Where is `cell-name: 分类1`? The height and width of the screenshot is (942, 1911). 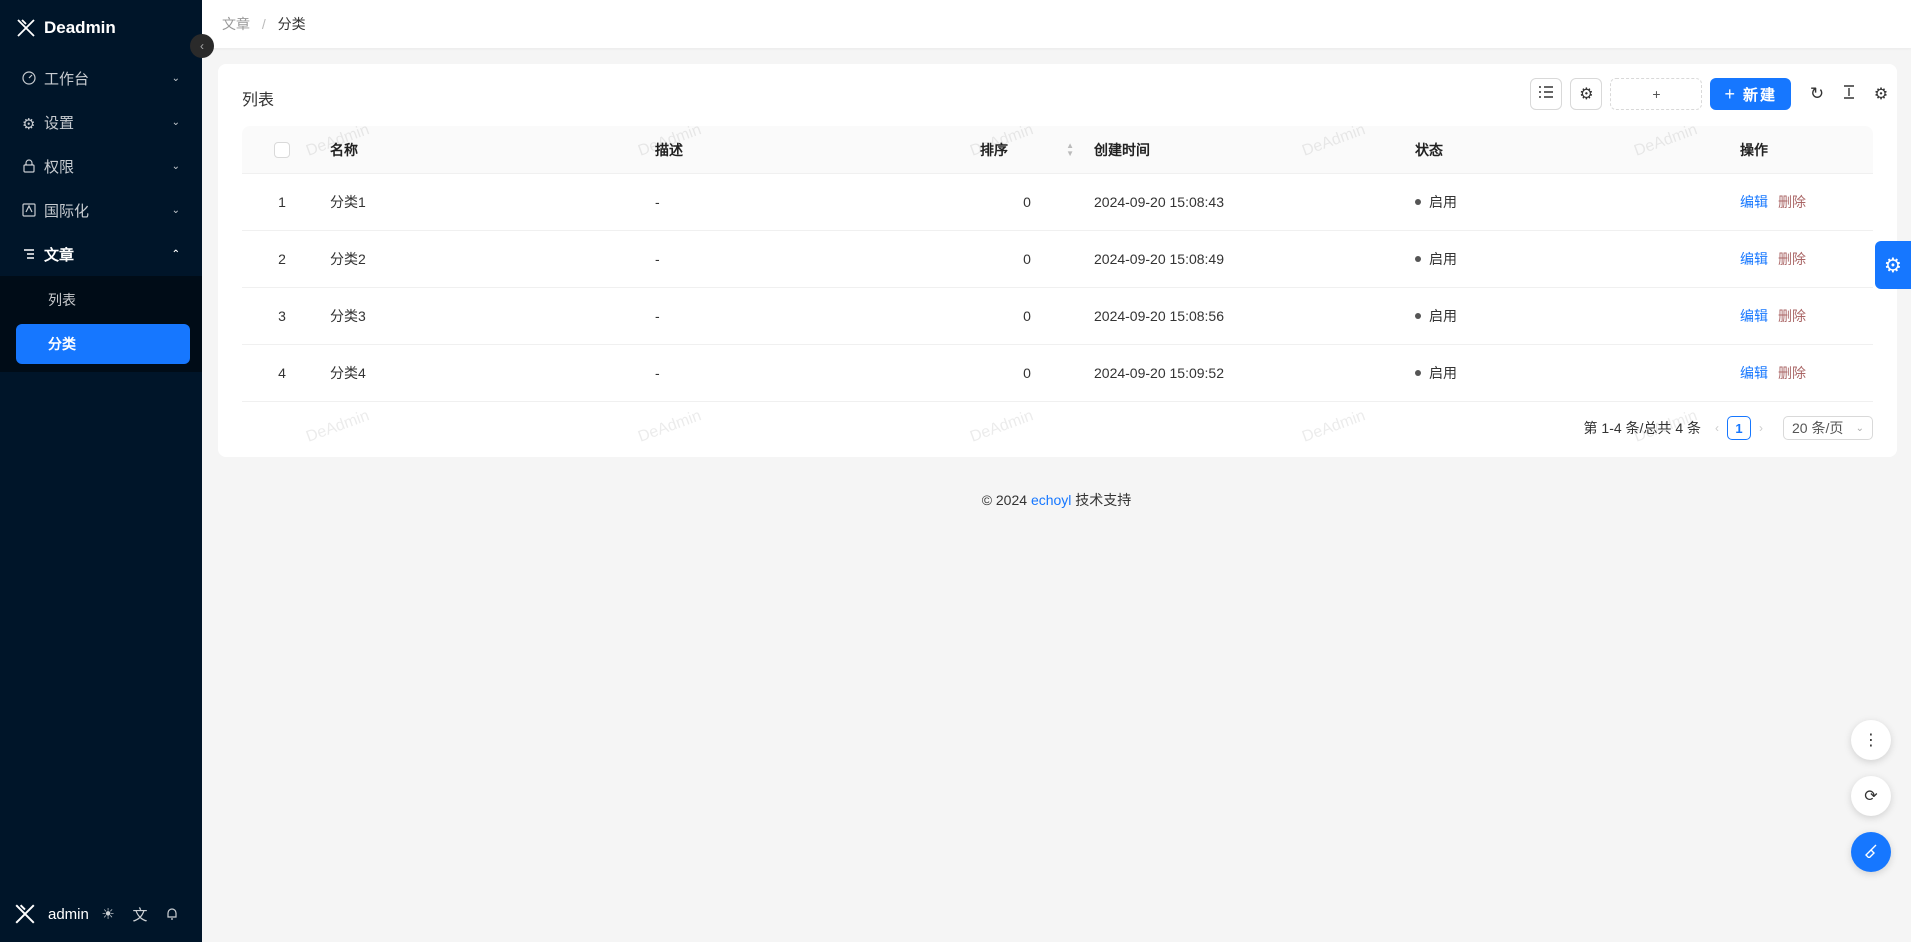 cell-name: 分类1 is located at coordinates (348, 202).